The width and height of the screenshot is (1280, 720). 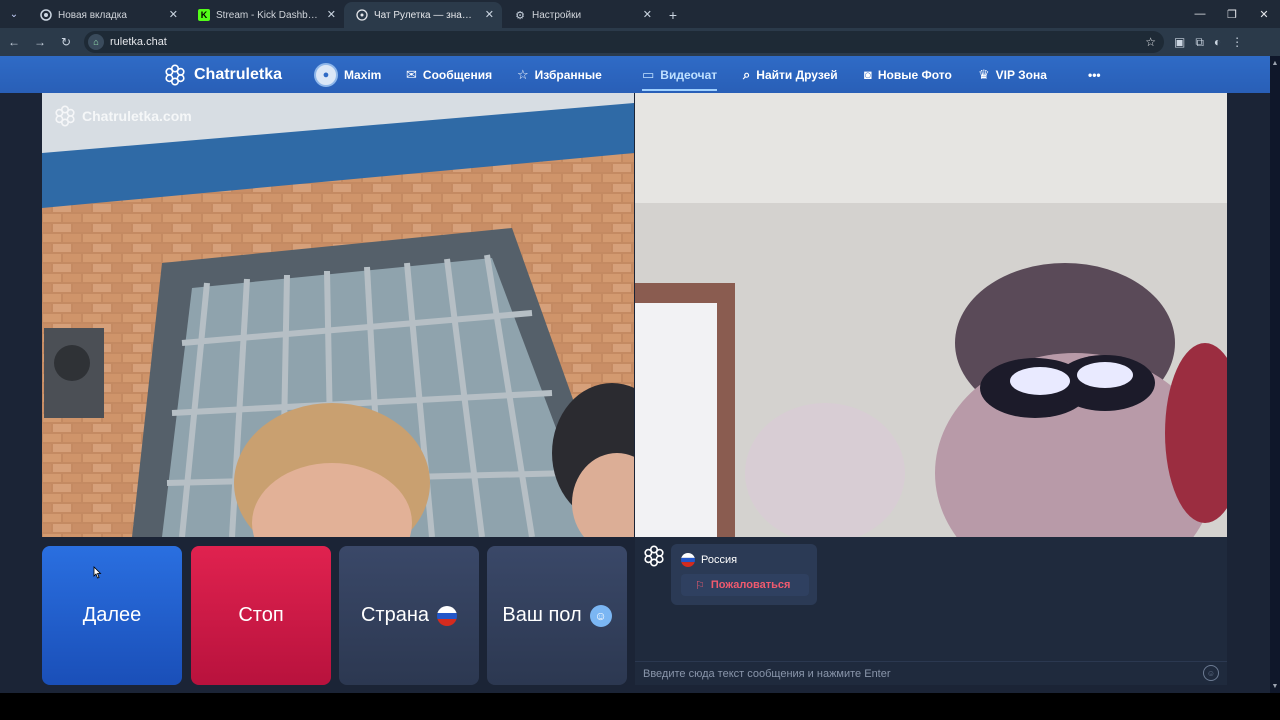 I want to click on stop-button: Стоп, so click(x=261, y=615).